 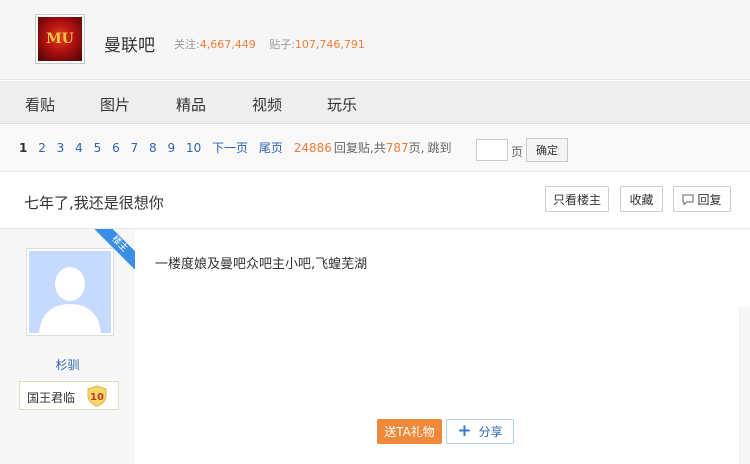 What do you see at coordinates (439, 148) in the screenshot?
I see `jump-label: 跳到` at bounding box center [439, 148].